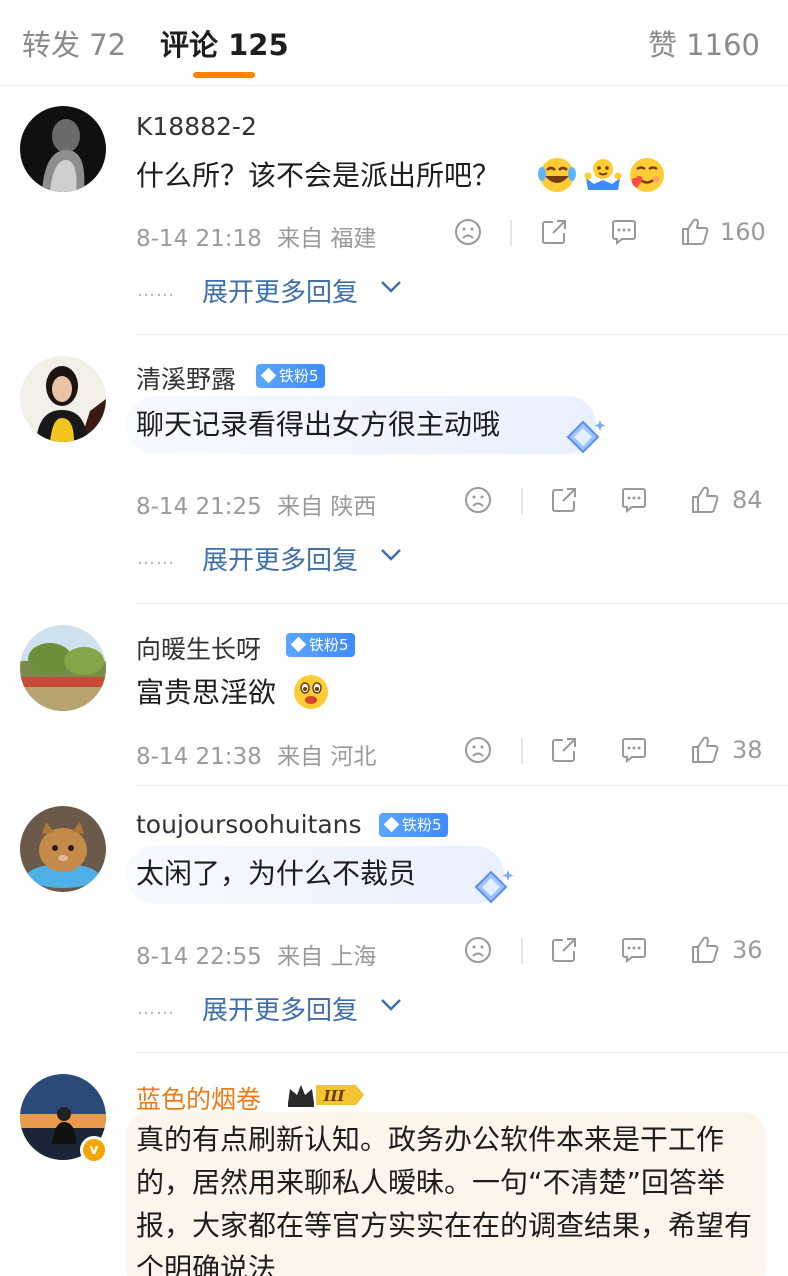 This screenshot has width=788, height=1276. What do you see at coordinates (199, 239) in the screenshot?
I see `comment-time: 8-14 21:18` at bounding box center [199, 239].